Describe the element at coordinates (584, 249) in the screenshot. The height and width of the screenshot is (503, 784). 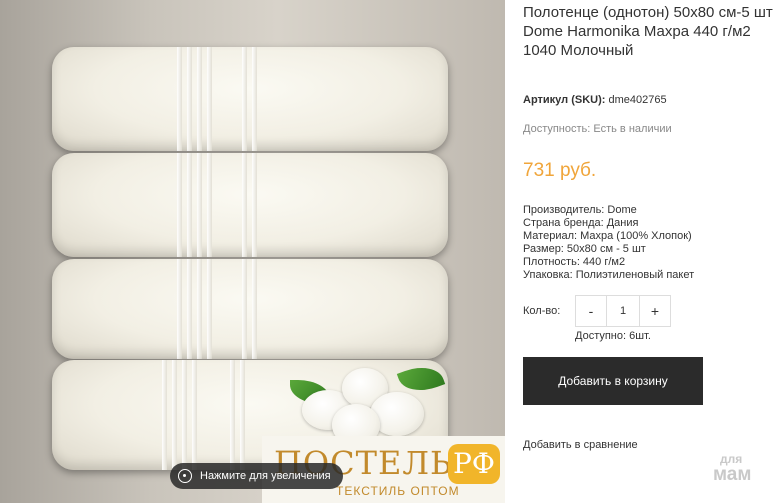
I see `spec-line: Размер: 50x80 см - 5 шт` at that location.